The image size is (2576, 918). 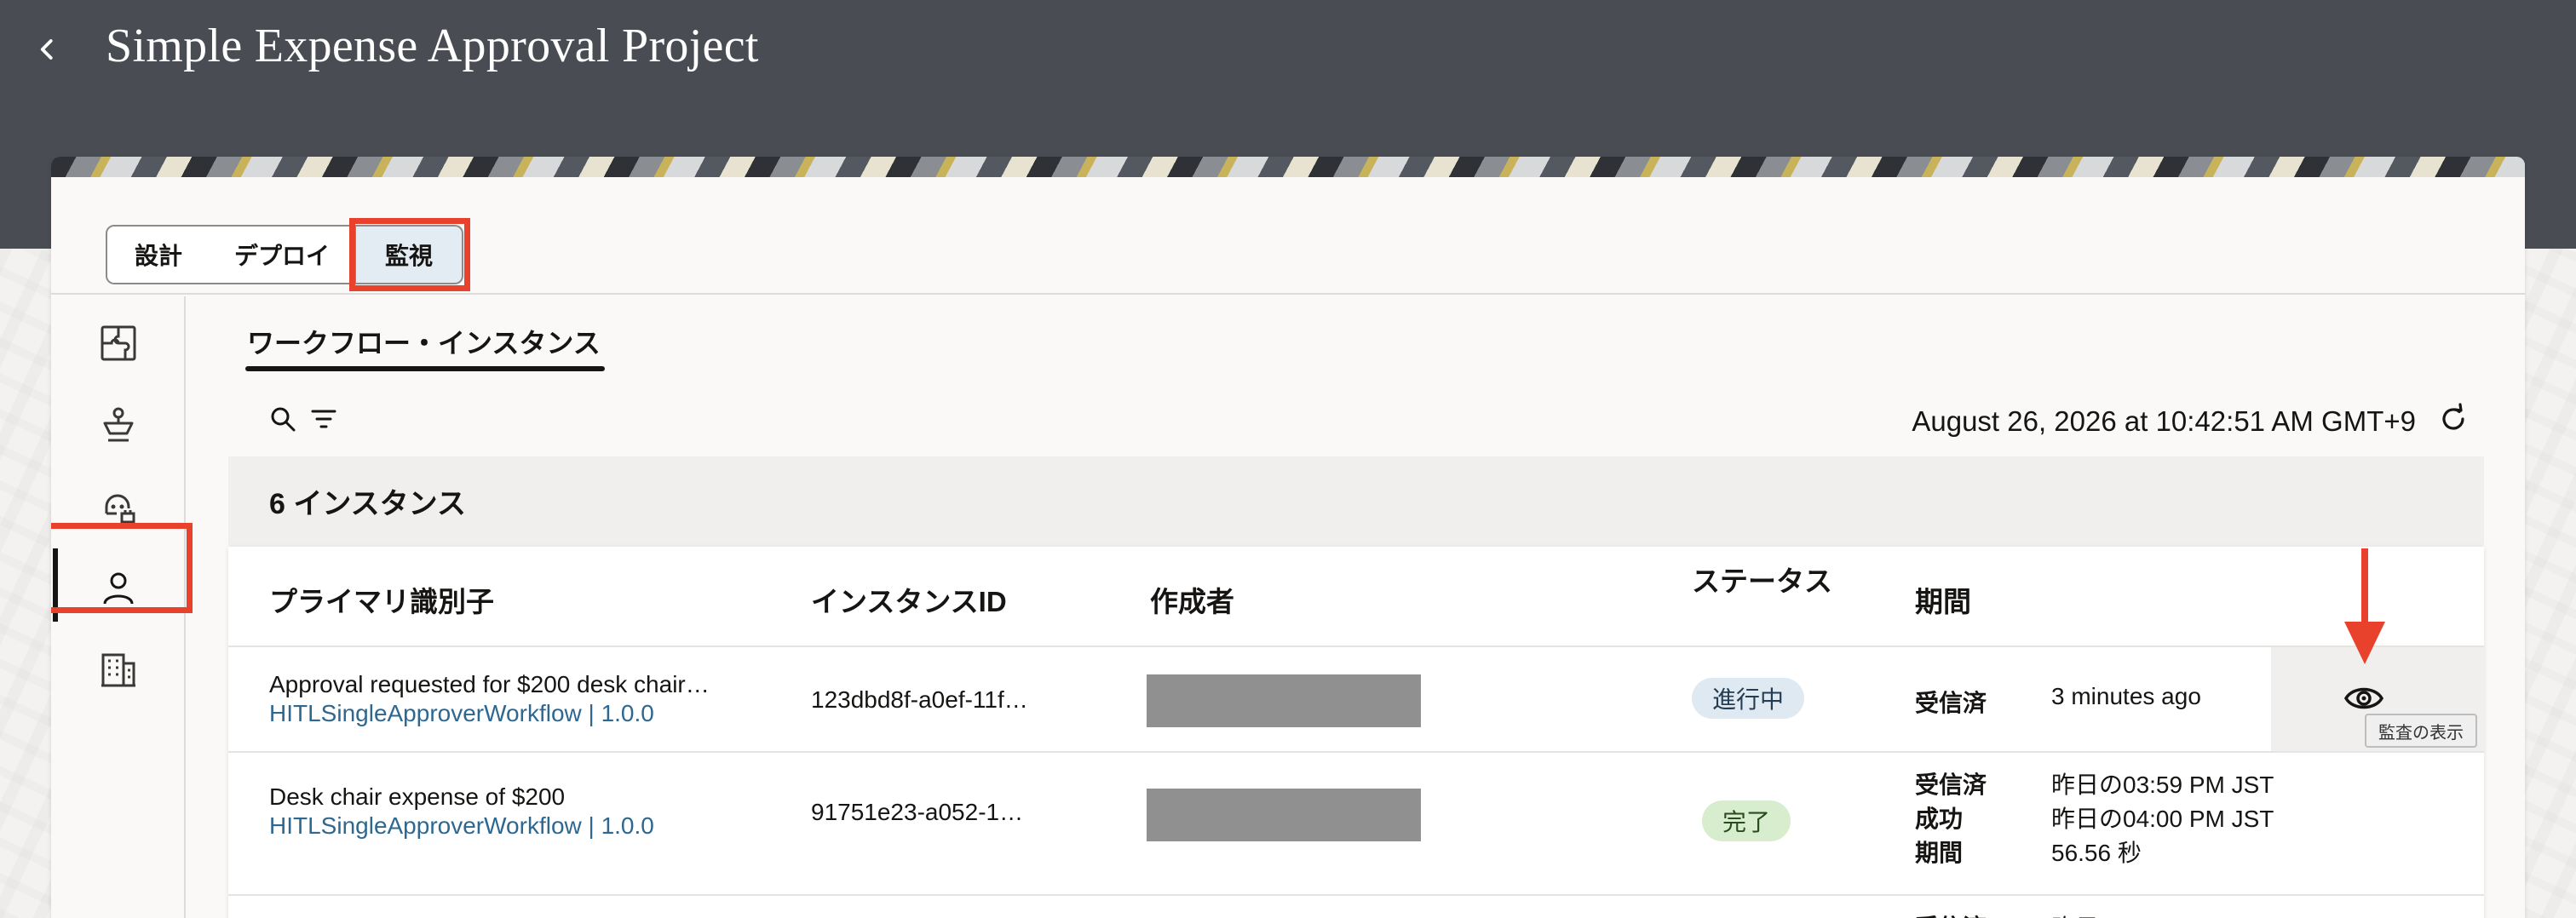 I want to click on filter-button, so click(x=324, y=419).